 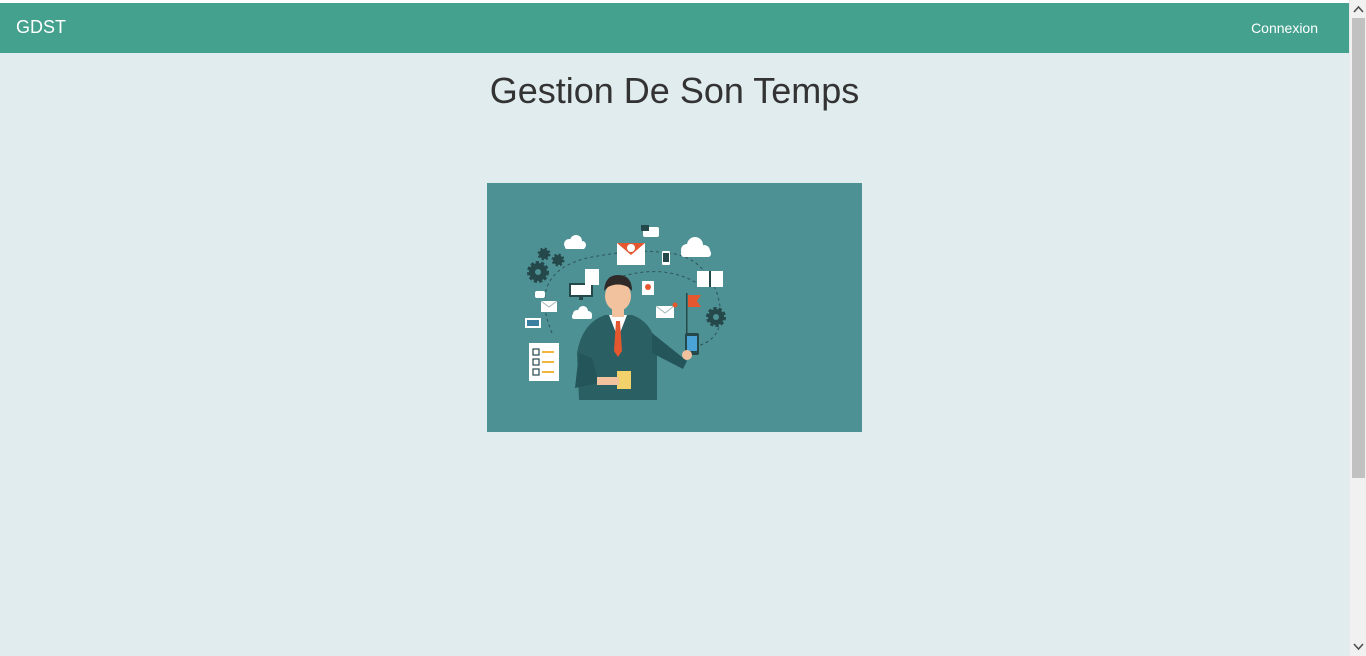 I want to click on chevron-down-icon, so click(x=1358, y=646).